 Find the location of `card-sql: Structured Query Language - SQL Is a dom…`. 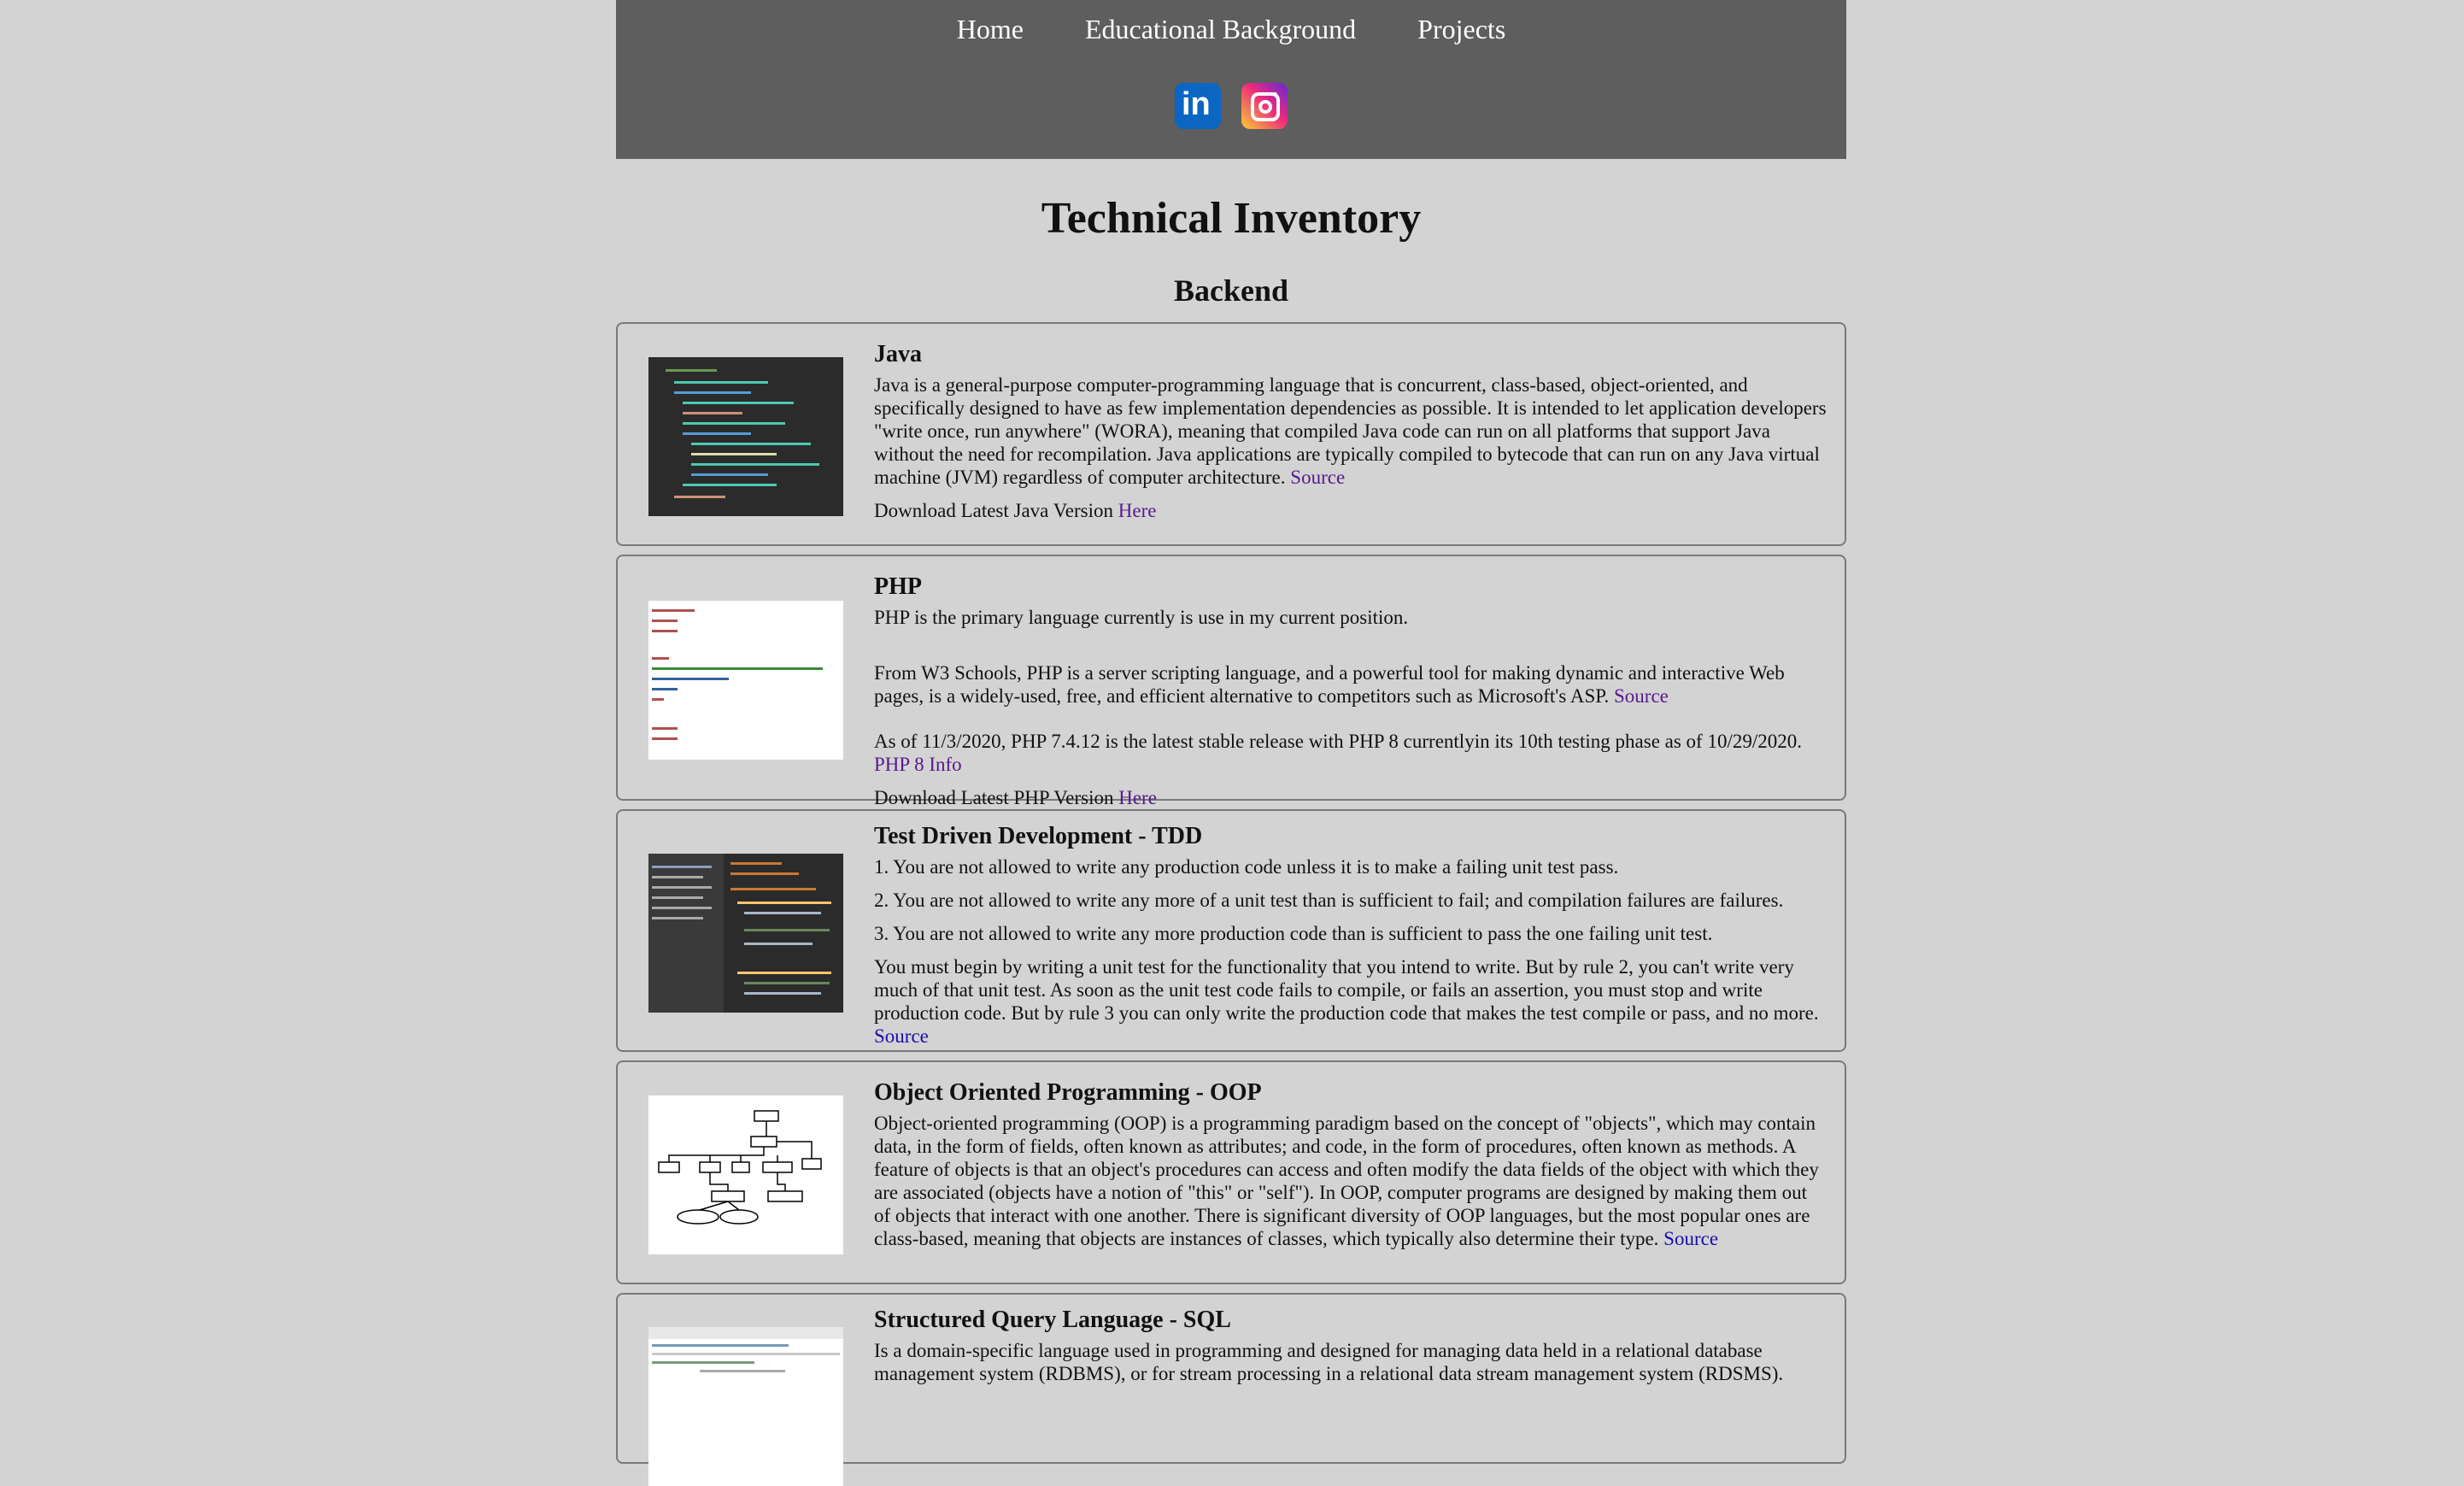

card-sql: Structured Query Language - SQL Is a dom… is located at coordinates (1231, 1389).